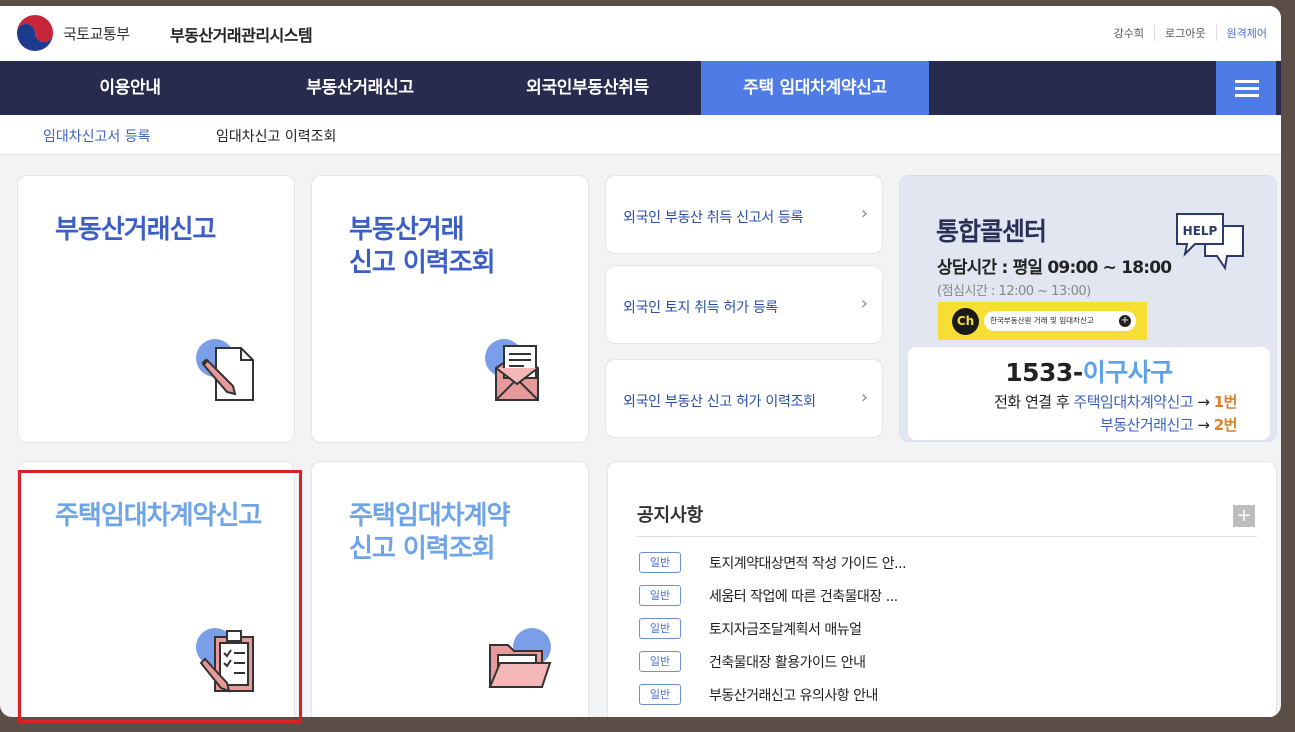 This screenshot has height=732, width=1295. Describe the element at coordinates (700, 308) in the screenshot. I see `link-label: 외국인 토지 취득 허가 등록` at that location.